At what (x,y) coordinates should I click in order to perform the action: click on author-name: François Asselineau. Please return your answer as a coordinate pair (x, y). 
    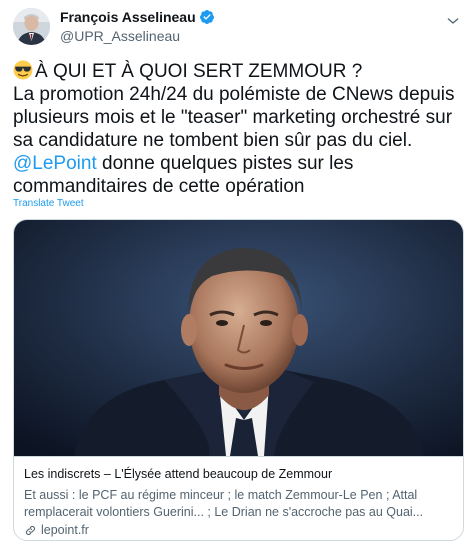
    Looking at the image, I should click on (137, 17).